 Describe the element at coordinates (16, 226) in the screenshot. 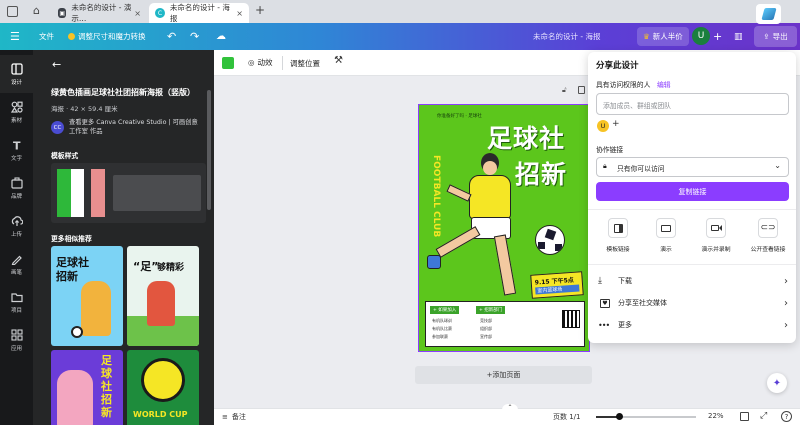

I see `rail-item-upload: 上传` at that location.